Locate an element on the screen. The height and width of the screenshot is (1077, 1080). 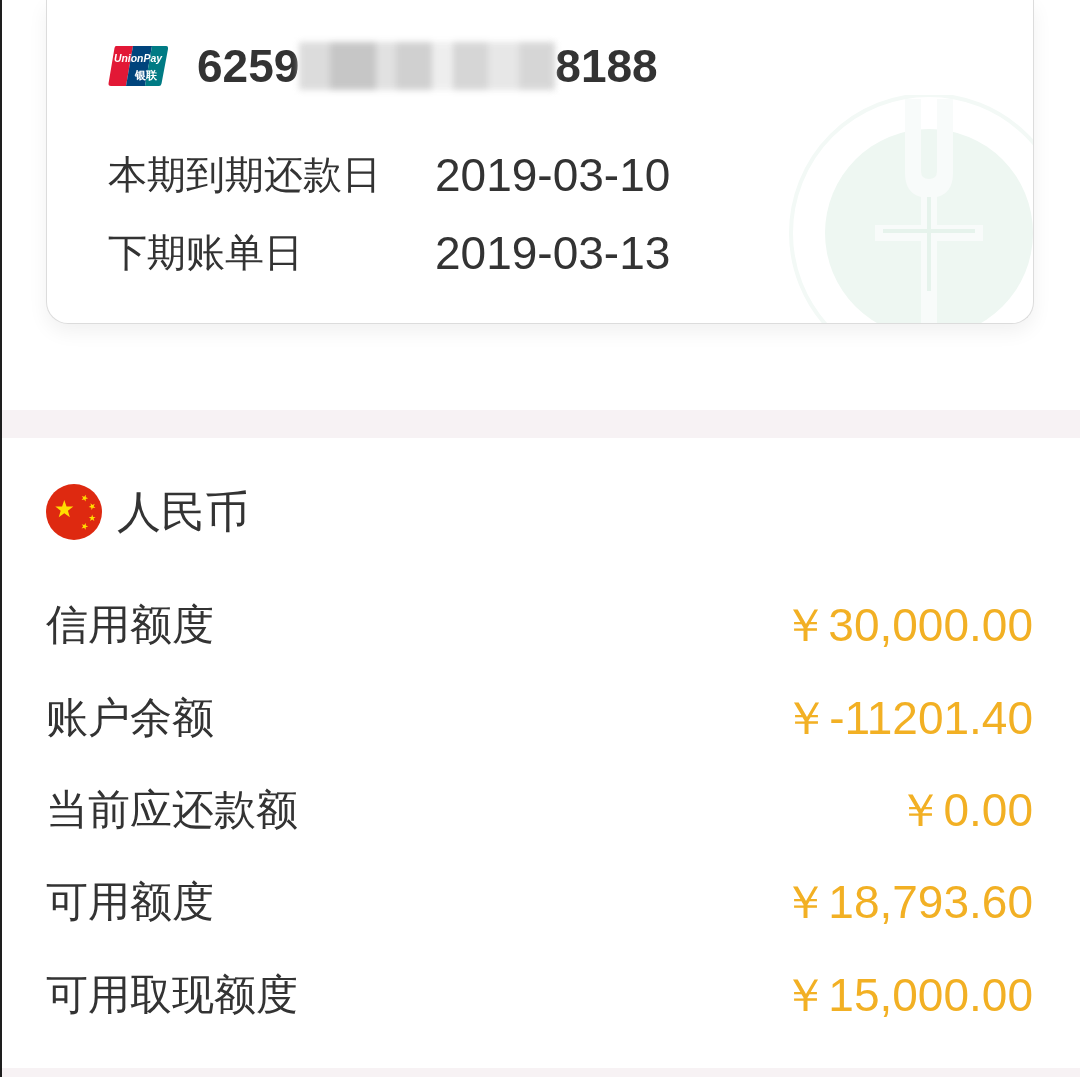
amount-value: ￥30,000.00 is located at coordinates (907, 626).